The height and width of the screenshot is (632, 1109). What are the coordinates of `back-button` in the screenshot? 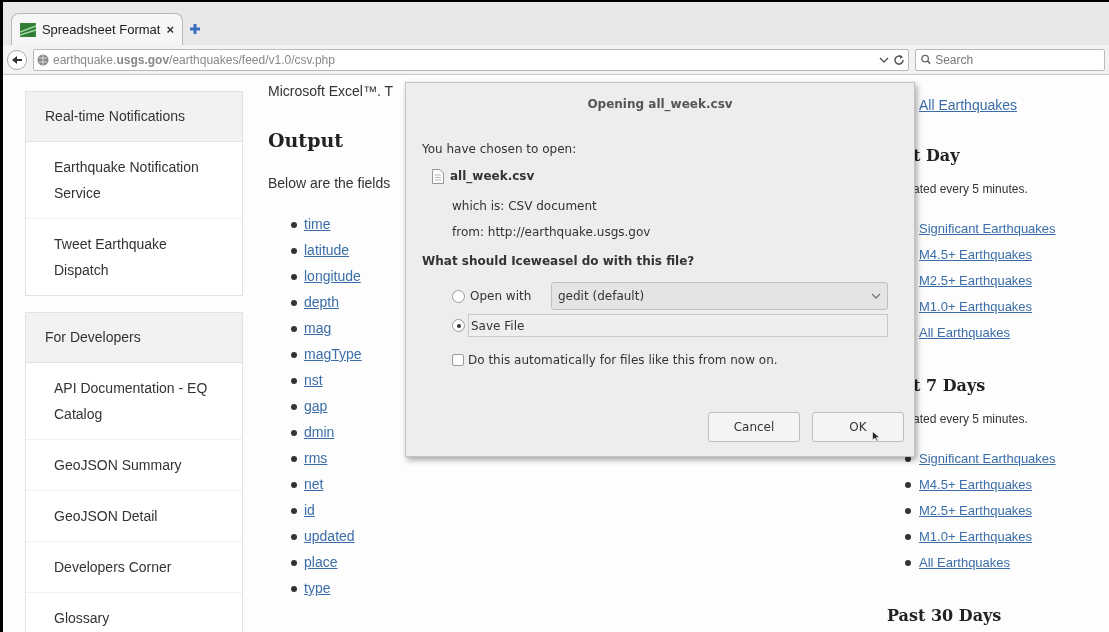 It's located at (17, 59).